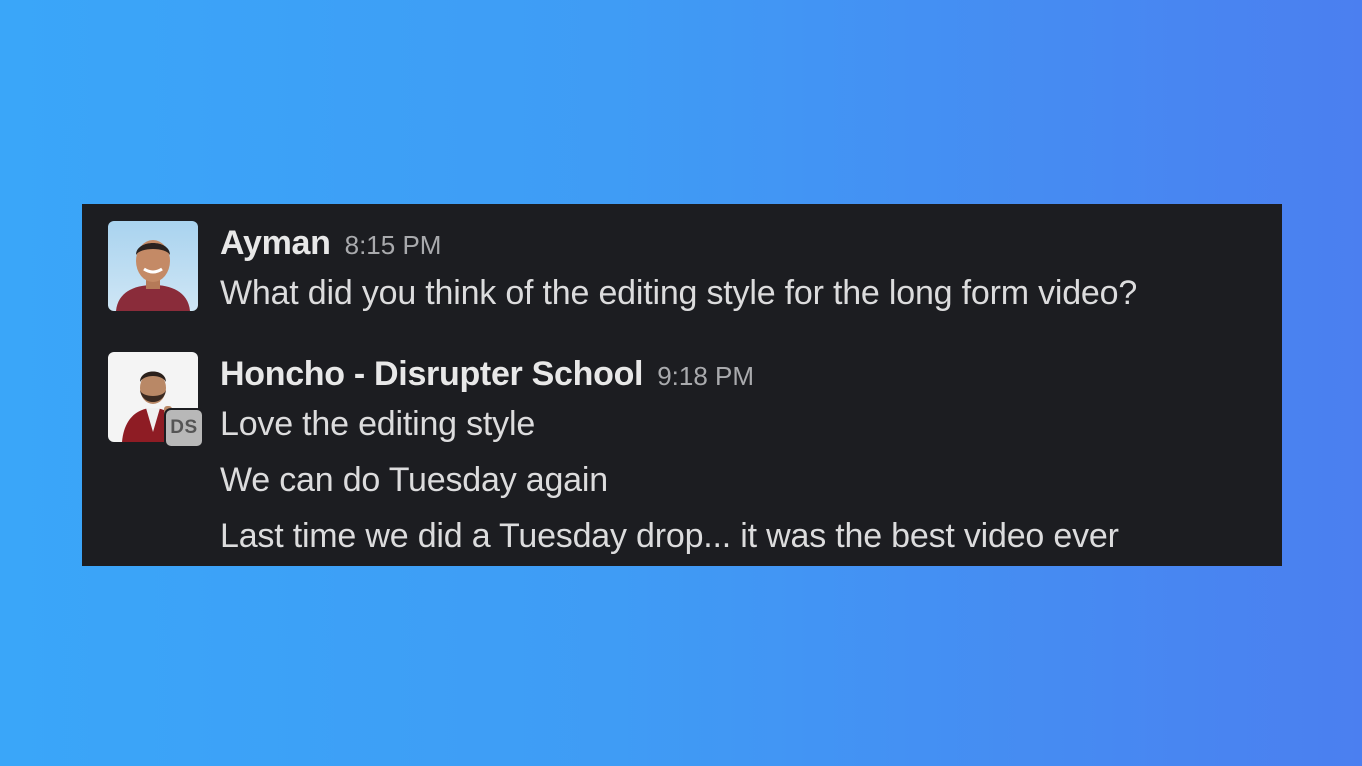 This screenshot has width=1362, height=766. What do you see at coordinates (431, 374) in the screenshot?
I see `sender-name: Honcho - Disrupter School` at bounding box center [431, 374].